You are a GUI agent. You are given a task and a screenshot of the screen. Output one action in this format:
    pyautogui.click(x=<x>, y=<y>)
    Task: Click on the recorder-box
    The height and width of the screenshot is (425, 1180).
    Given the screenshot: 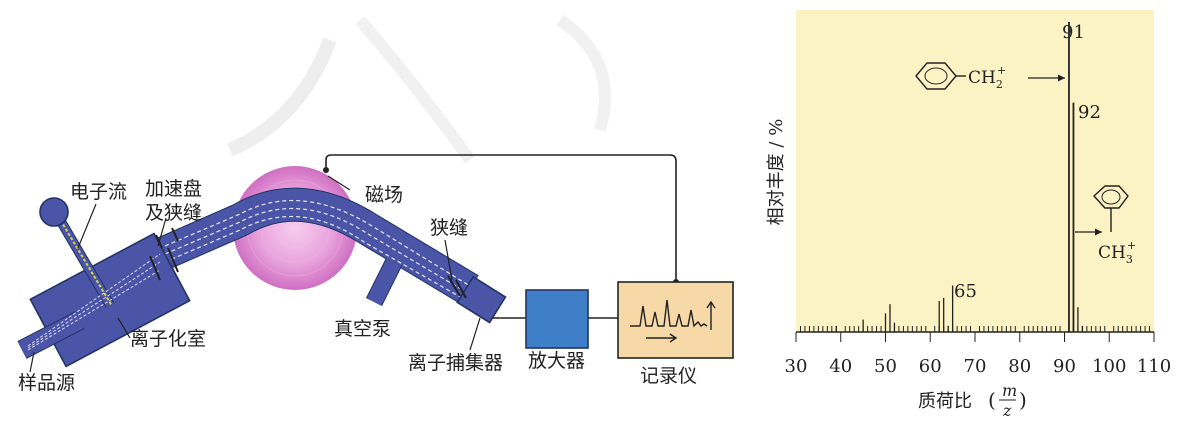 What is the action you would take?
    pyautogui.click(x=675, y=320)
    